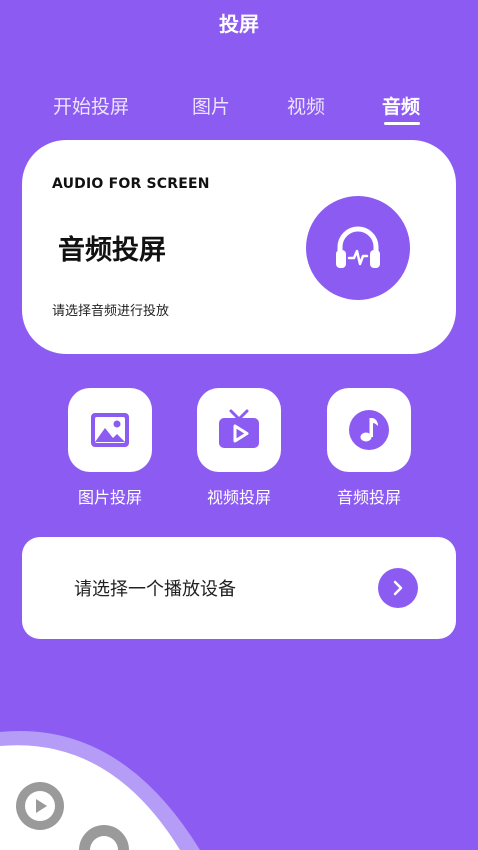 Image resolution: width=478 pixels, height=850 pixels. Describe the element at coordinates (40, 806) in the screenshot. I see `floating-play-button` at that location.